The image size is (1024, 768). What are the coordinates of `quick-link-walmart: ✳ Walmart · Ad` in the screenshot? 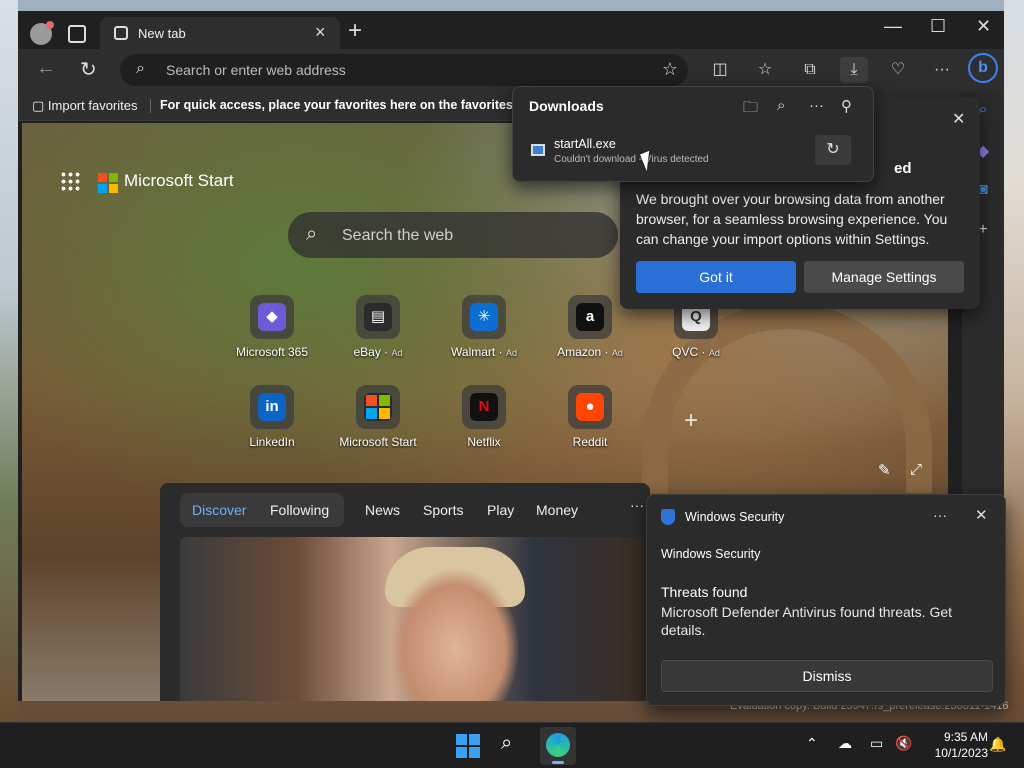 It's located at (484, 327).